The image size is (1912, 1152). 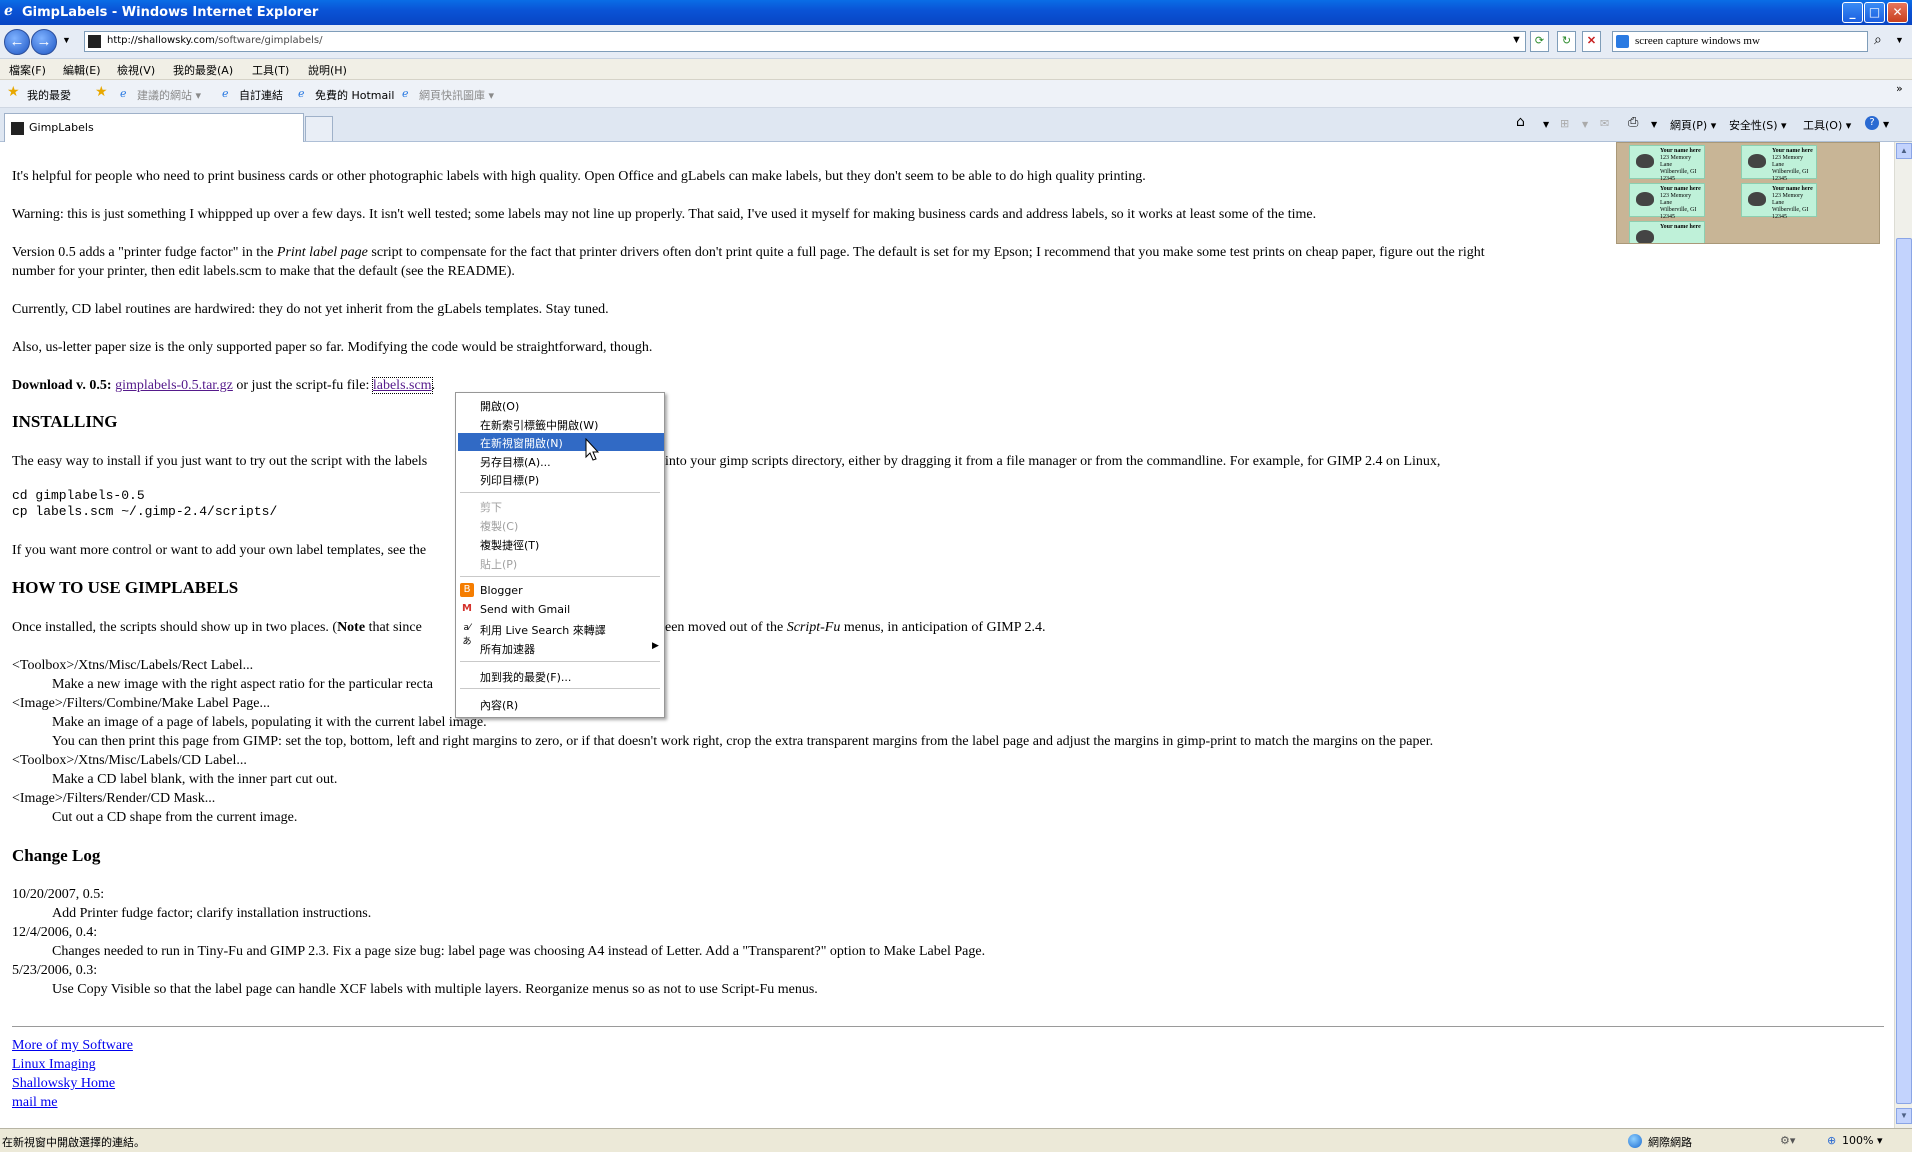 I want to click on menu-view: 檢視(V), so click(x=136, y=70).